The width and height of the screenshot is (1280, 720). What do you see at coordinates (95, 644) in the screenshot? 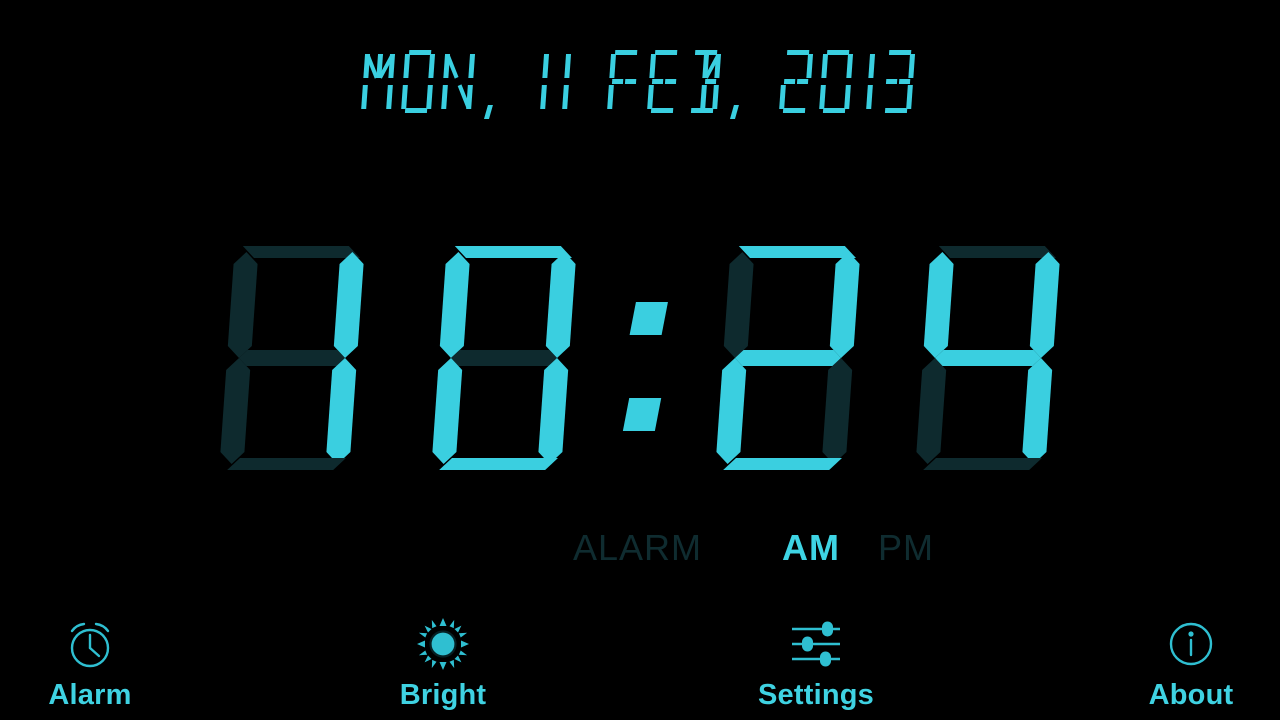
I see `alarm-clock-icon` at bounding box center [95, 644].